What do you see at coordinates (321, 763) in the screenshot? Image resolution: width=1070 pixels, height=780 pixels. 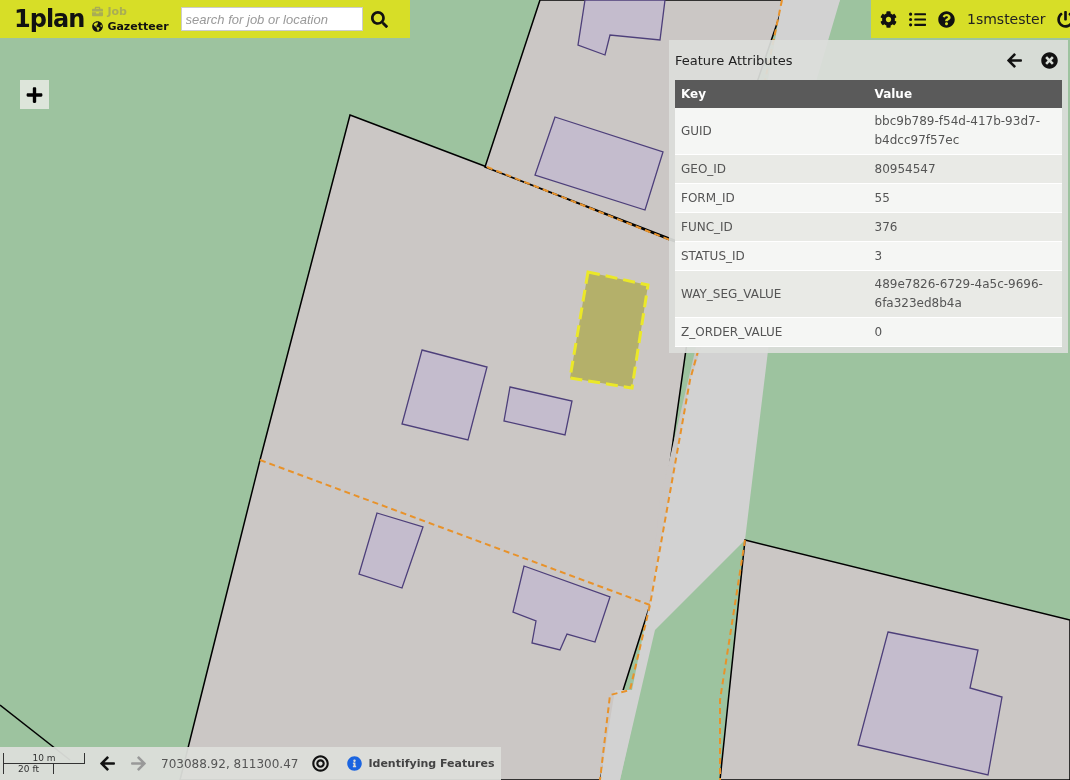 I see `target-button` at bounding box center [321, 763].